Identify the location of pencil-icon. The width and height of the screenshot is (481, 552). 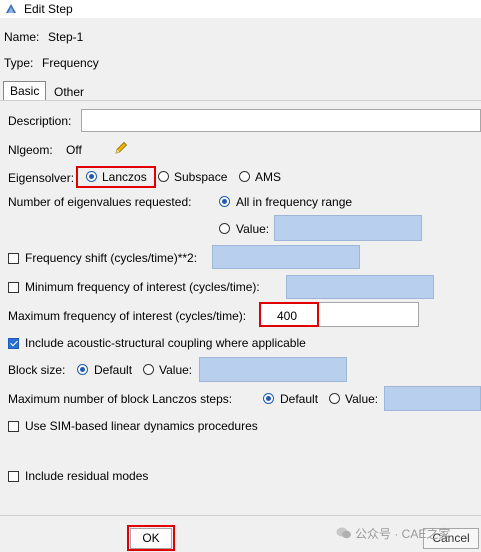
(121, 148).